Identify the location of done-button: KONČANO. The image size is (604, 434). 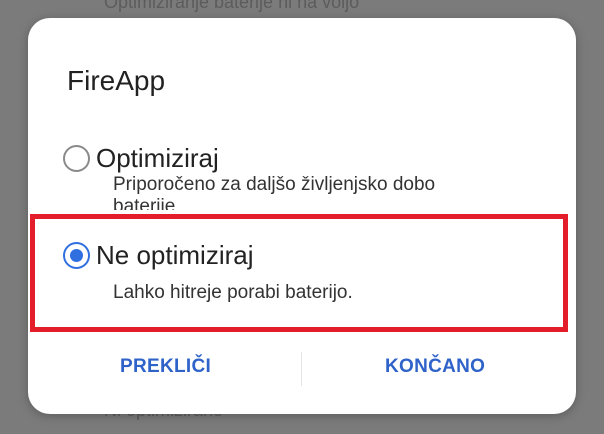
(435, 367).